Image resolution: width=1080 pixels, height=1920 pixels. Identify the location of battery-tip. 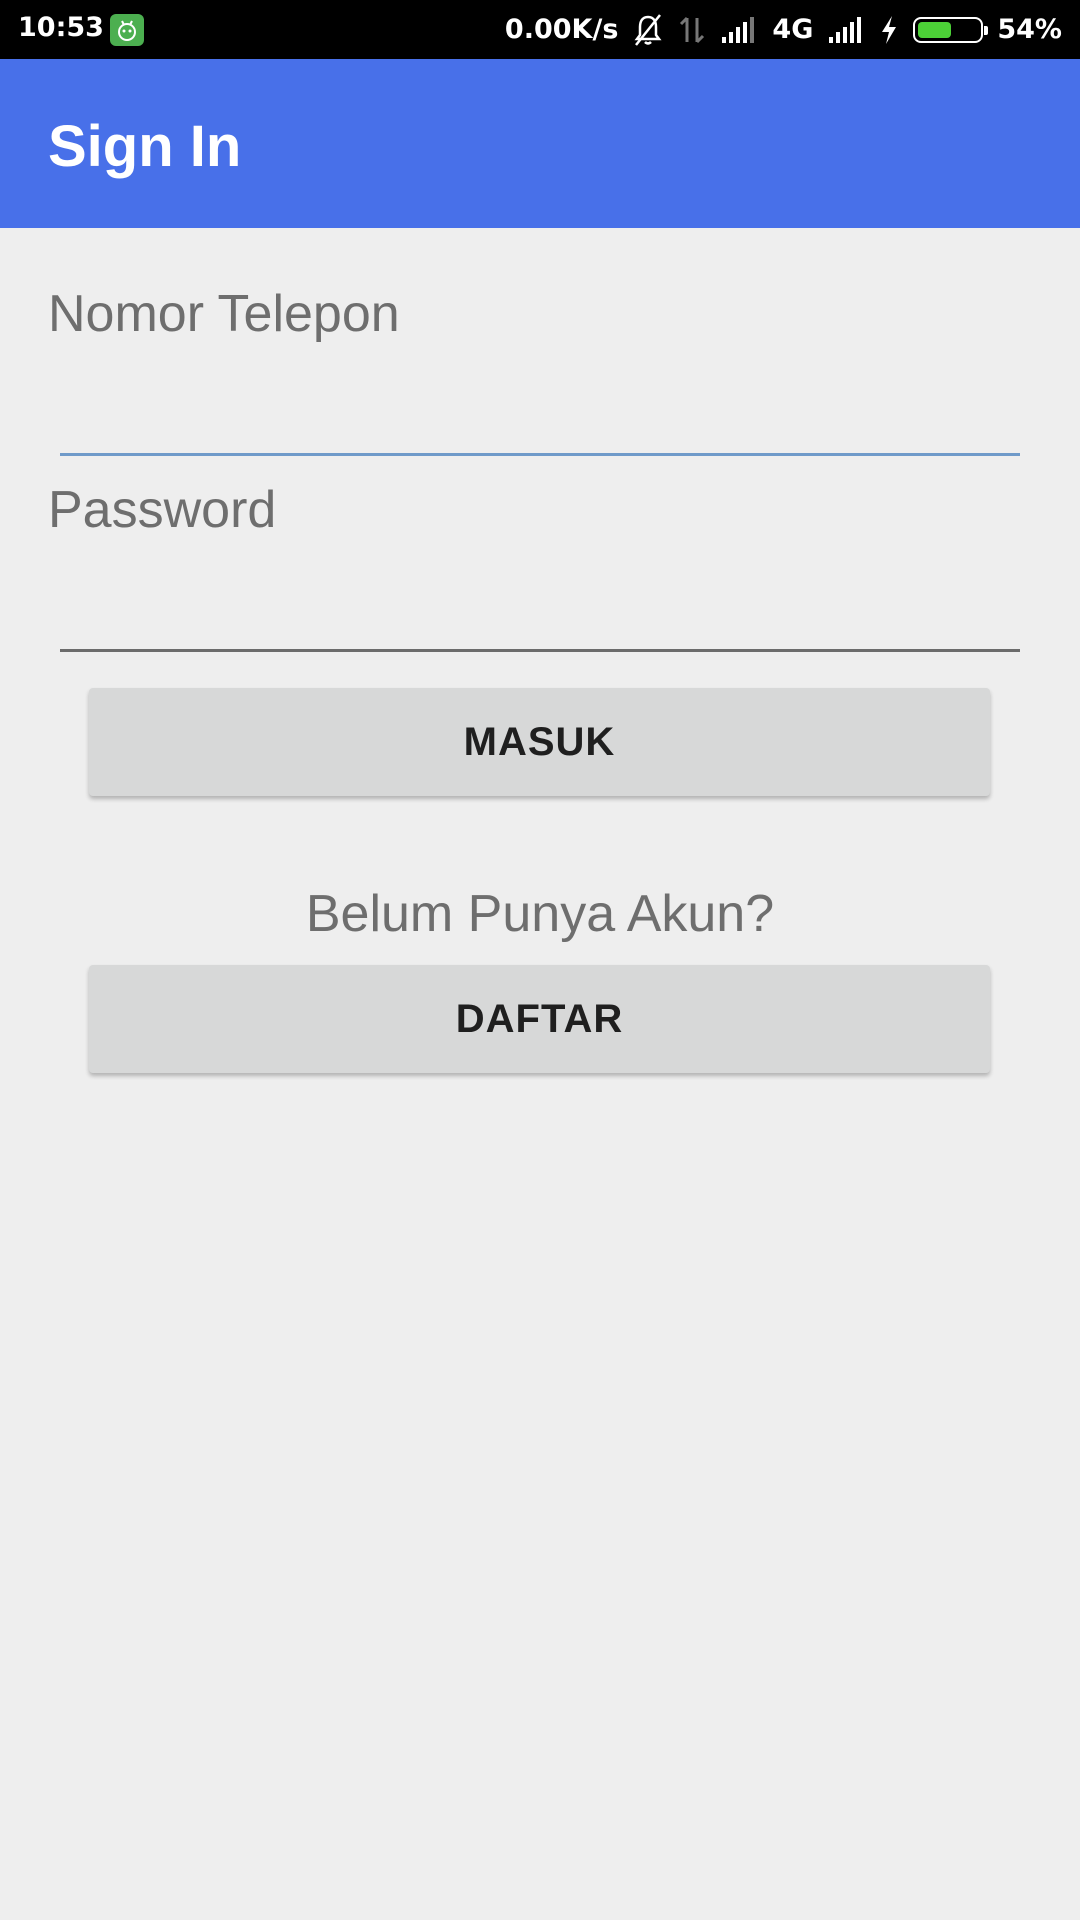
(986, 30).